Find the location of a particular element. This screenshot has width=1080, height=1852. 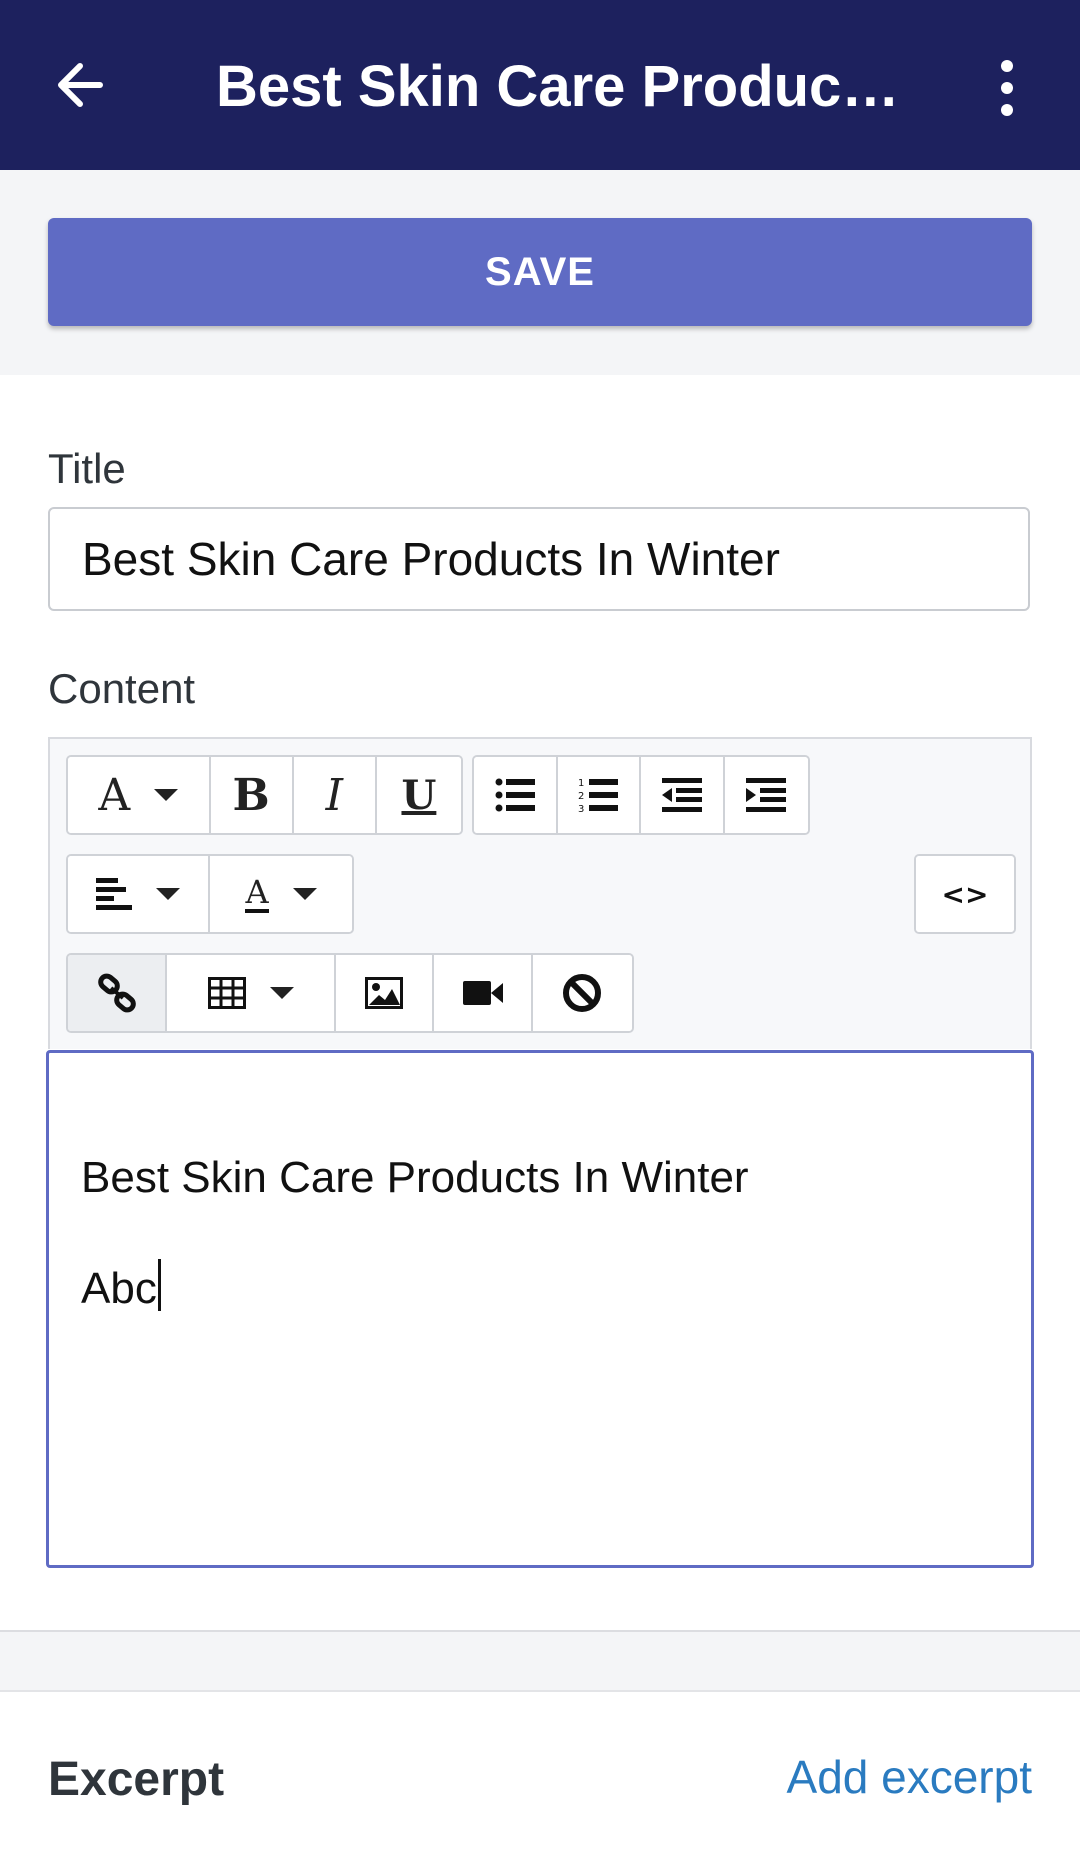

underline-icon: U is located at coordinates (419, 795).